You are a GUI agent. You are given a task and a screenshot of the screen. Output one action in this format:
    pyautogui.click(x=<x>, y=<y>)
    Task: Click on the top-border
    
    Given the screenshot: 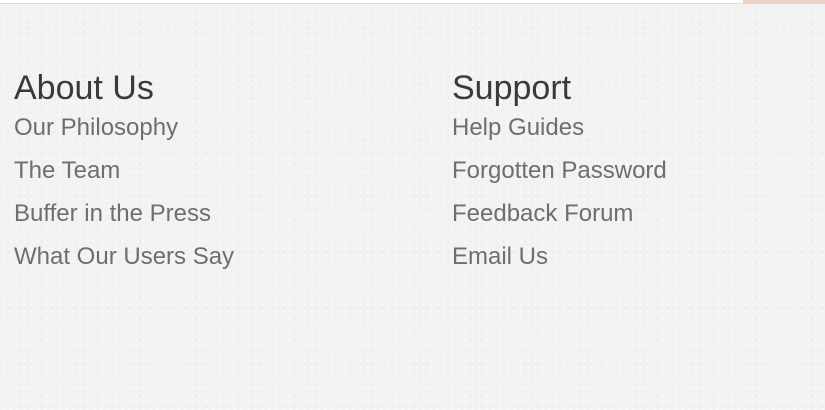 What is the action you would take?
    pyautogui.click(x=412, y=2)
    